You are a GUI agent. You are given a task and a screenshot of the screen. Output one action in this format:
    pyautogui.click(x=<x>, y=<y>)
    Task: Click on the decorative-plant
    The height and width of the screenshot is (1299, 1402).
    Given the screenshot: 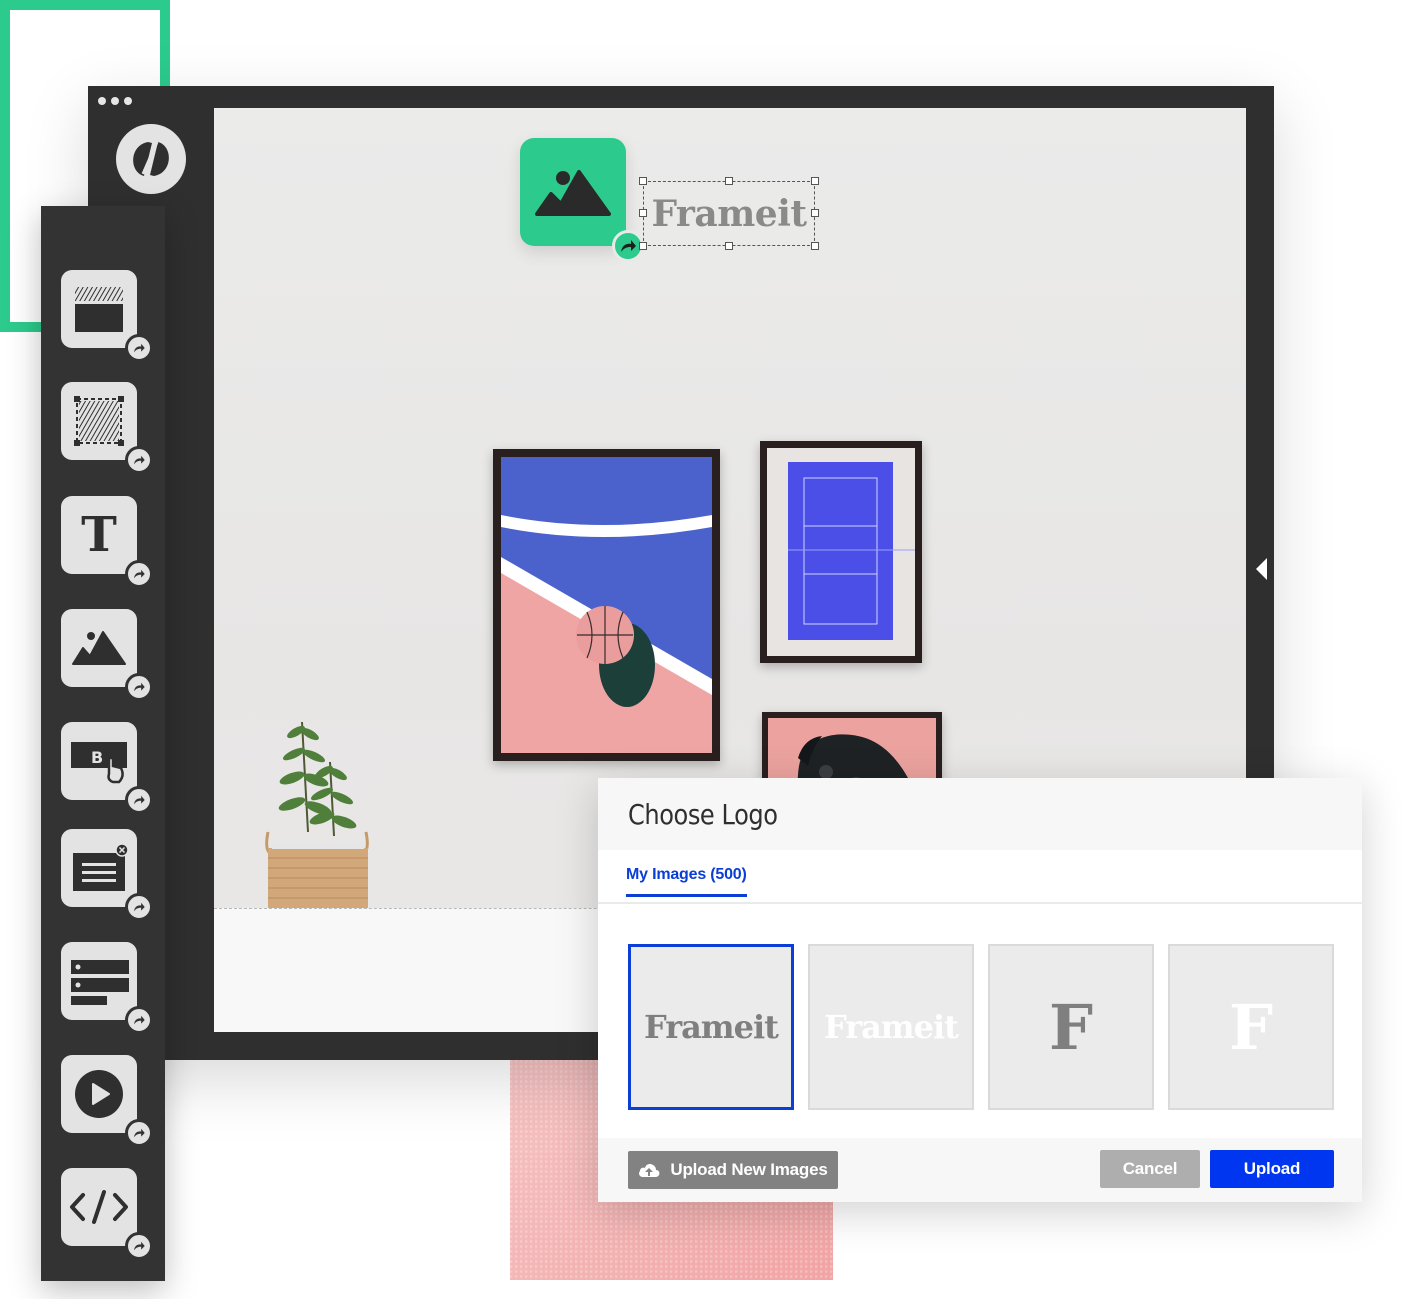 What is the action you would take?
    pyautogui.click(x=318, y=810)
    